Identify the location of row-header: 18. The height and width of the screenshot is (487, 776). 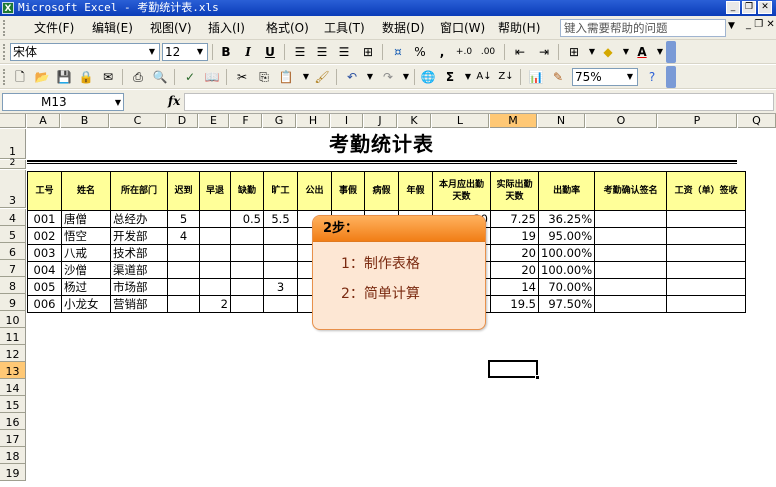
(13, 455).